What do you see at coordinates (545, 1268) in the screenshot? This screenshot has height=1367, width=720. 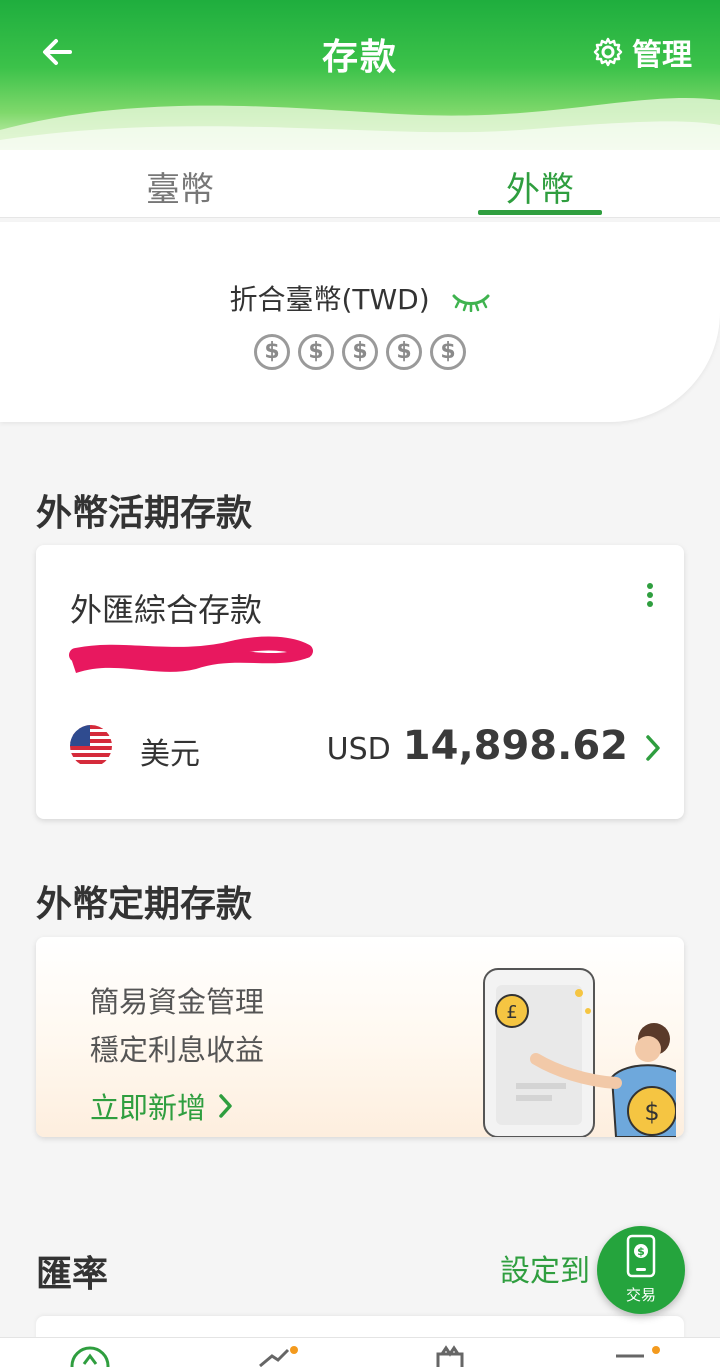 I see `rate-setting-link: 設定到` at bounding box center [545, 1268].